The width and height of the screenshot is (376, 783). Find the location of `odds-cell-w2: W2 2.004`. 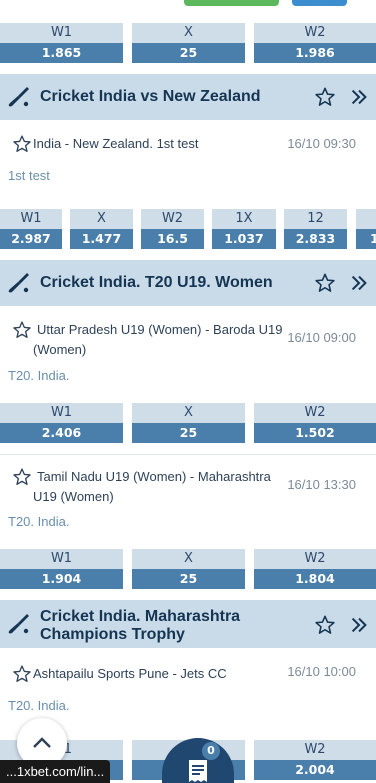

odds-cell-w2: W2 2.004 is located at coordinates (315, 760).